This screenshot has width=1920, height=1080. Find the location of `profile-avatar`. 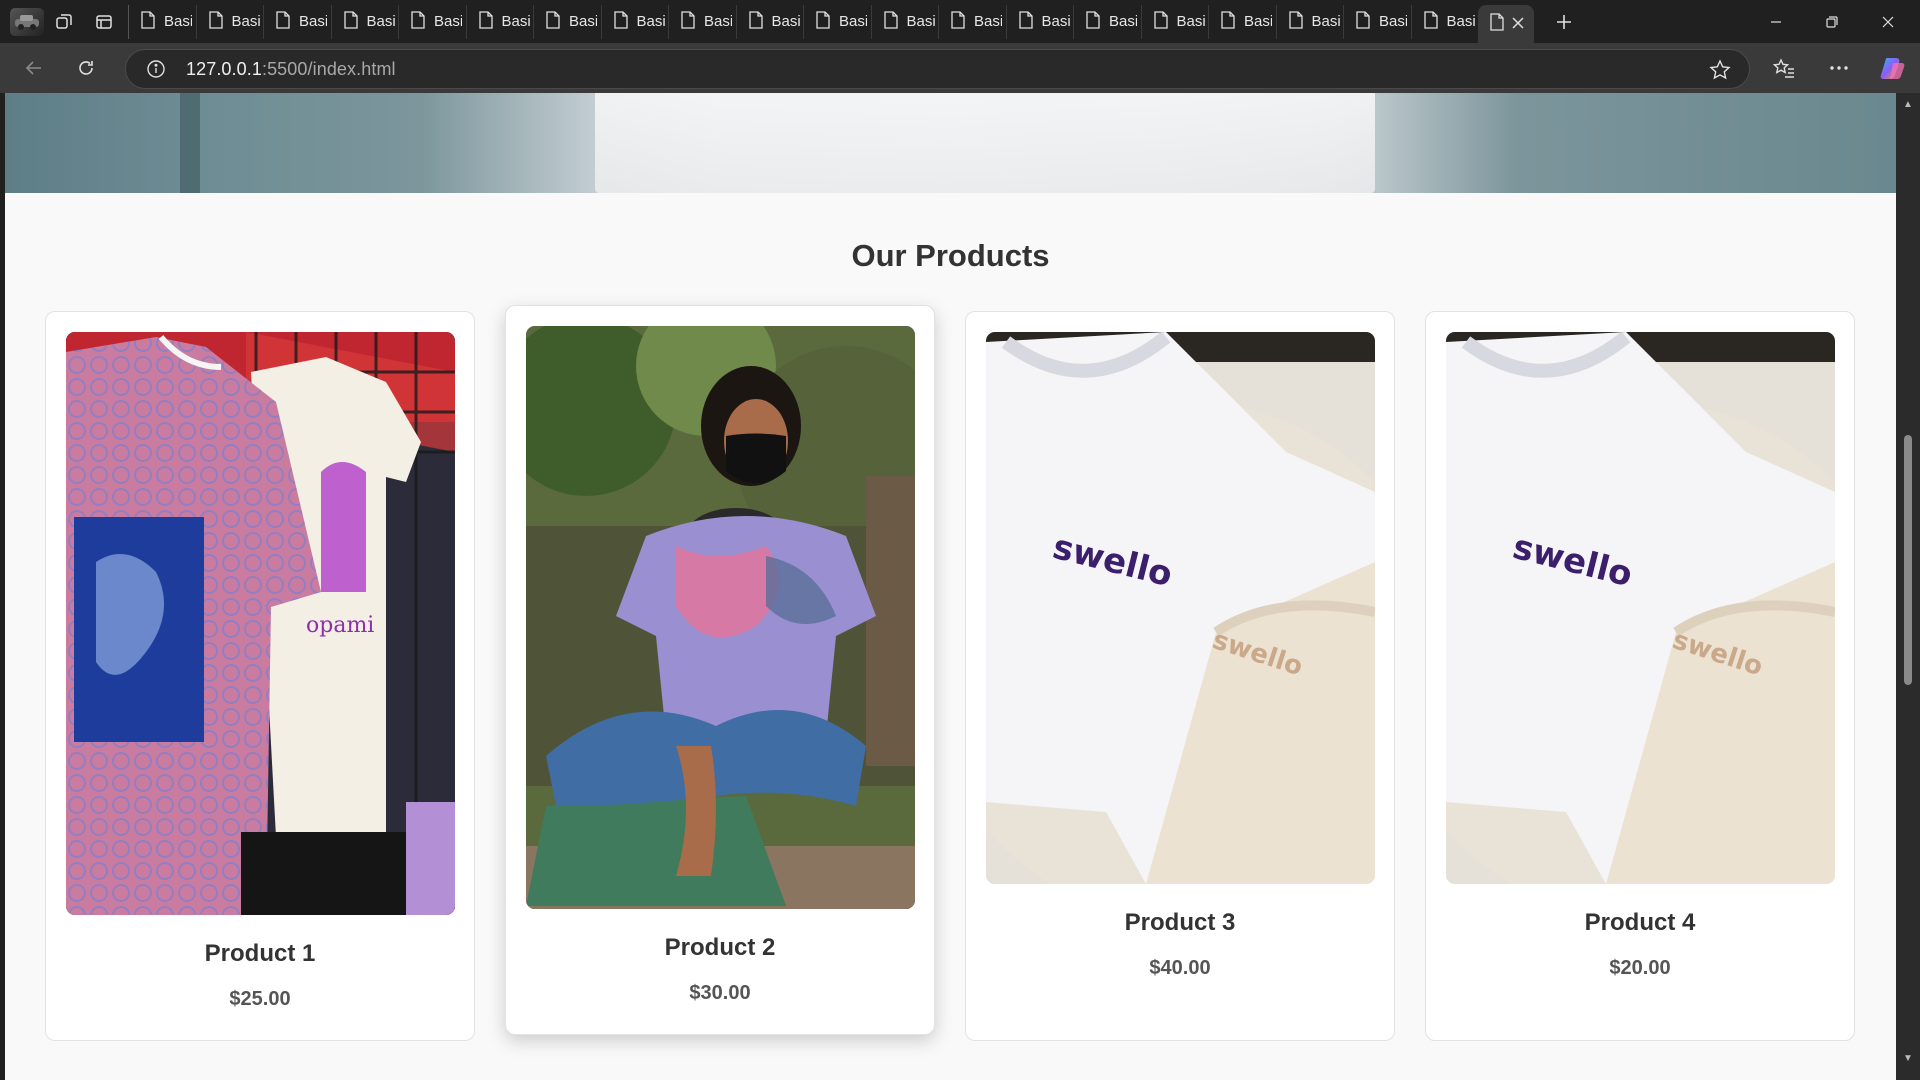

profile-avatar is located at coordinates (27, 21).